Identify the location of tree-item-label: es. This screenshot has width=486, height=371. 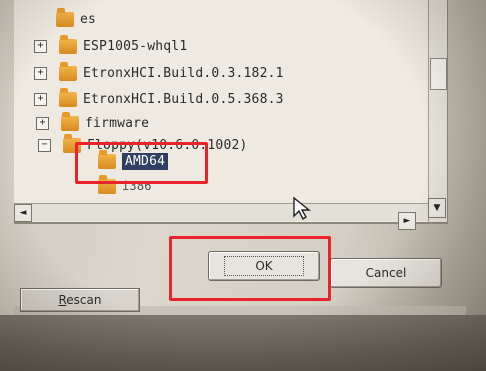
(88, 19).